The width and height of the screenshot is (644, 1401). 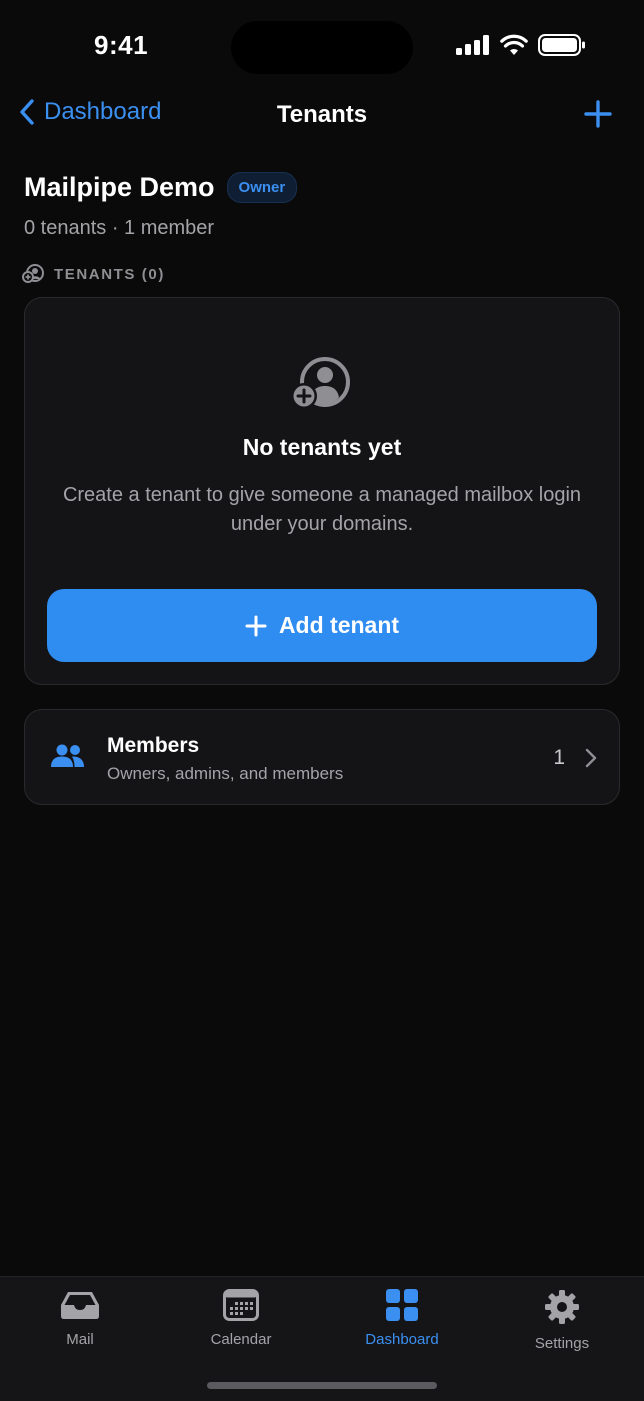 I want to click on gear-icon, so click(x=562, y=1307).